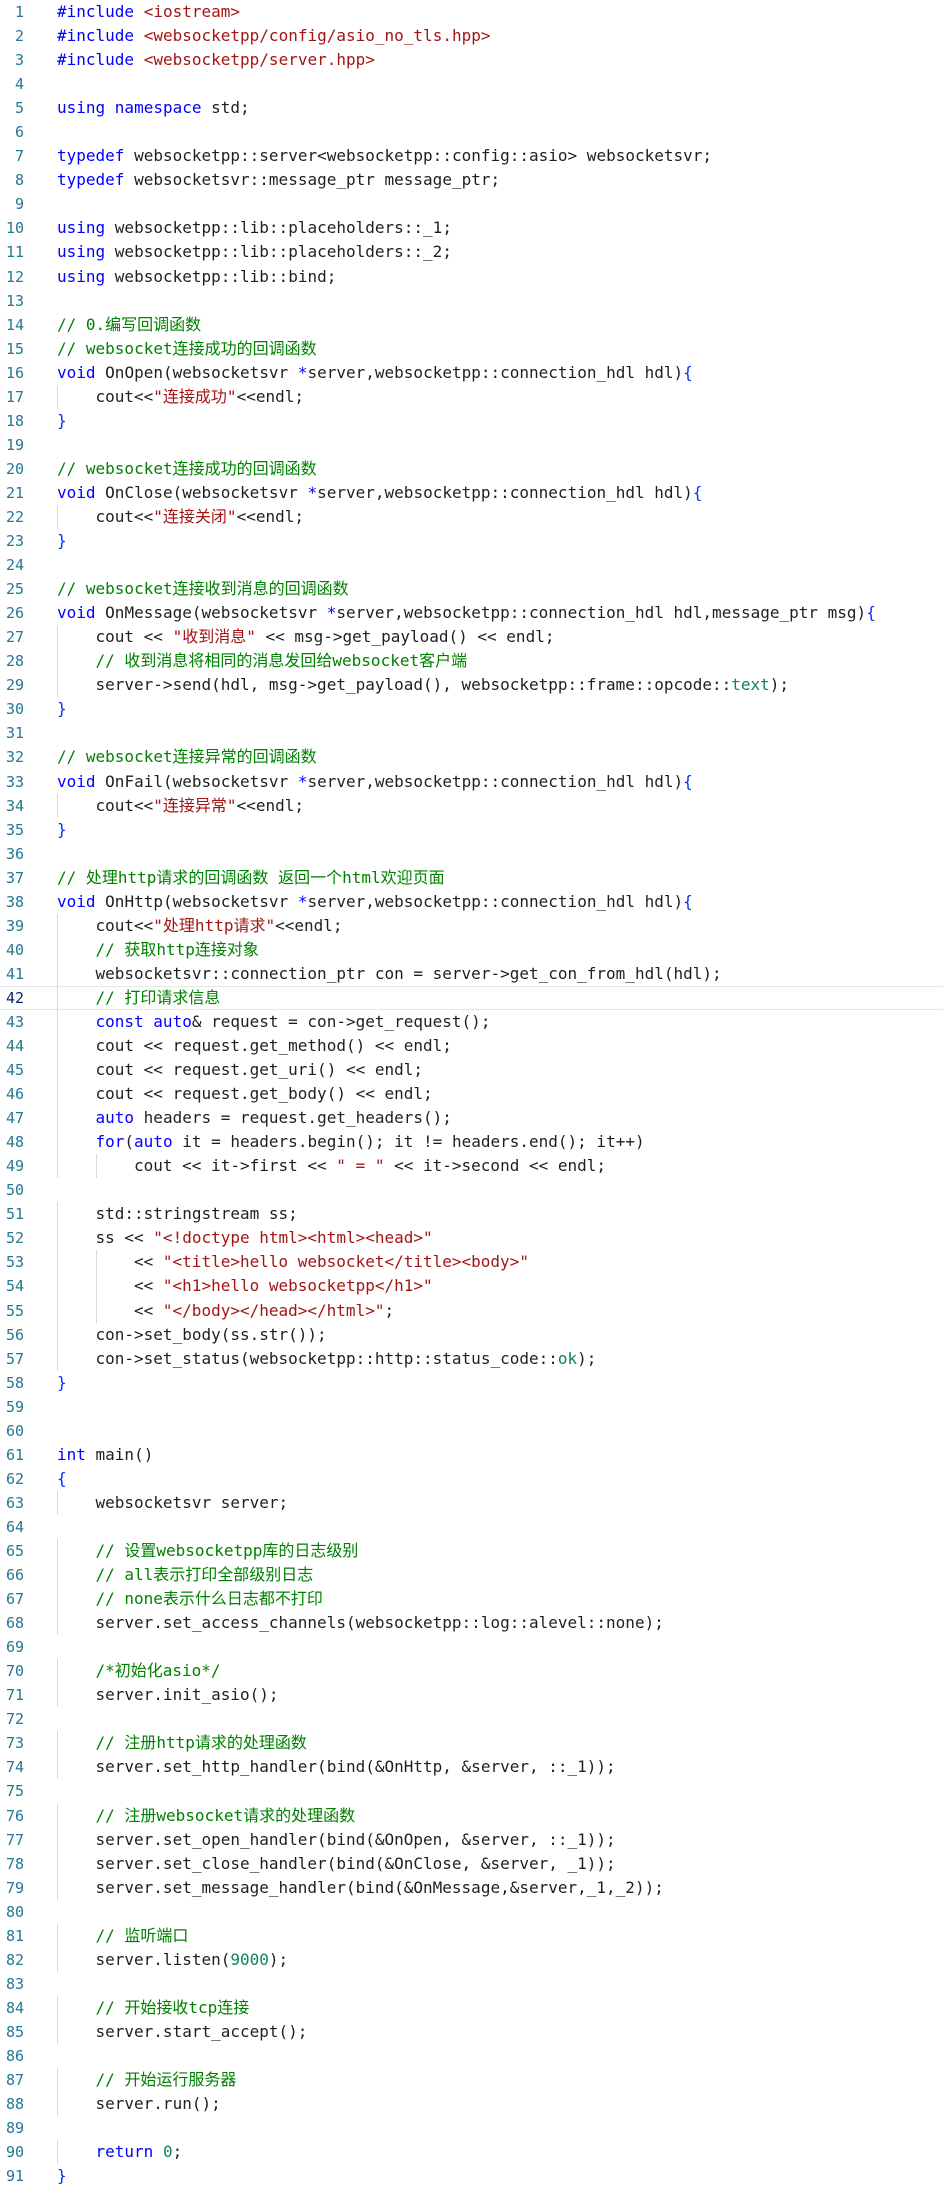  Describe the element at coordinates (14, 228) in the screenshot. I see `line-number: 10` at that location.